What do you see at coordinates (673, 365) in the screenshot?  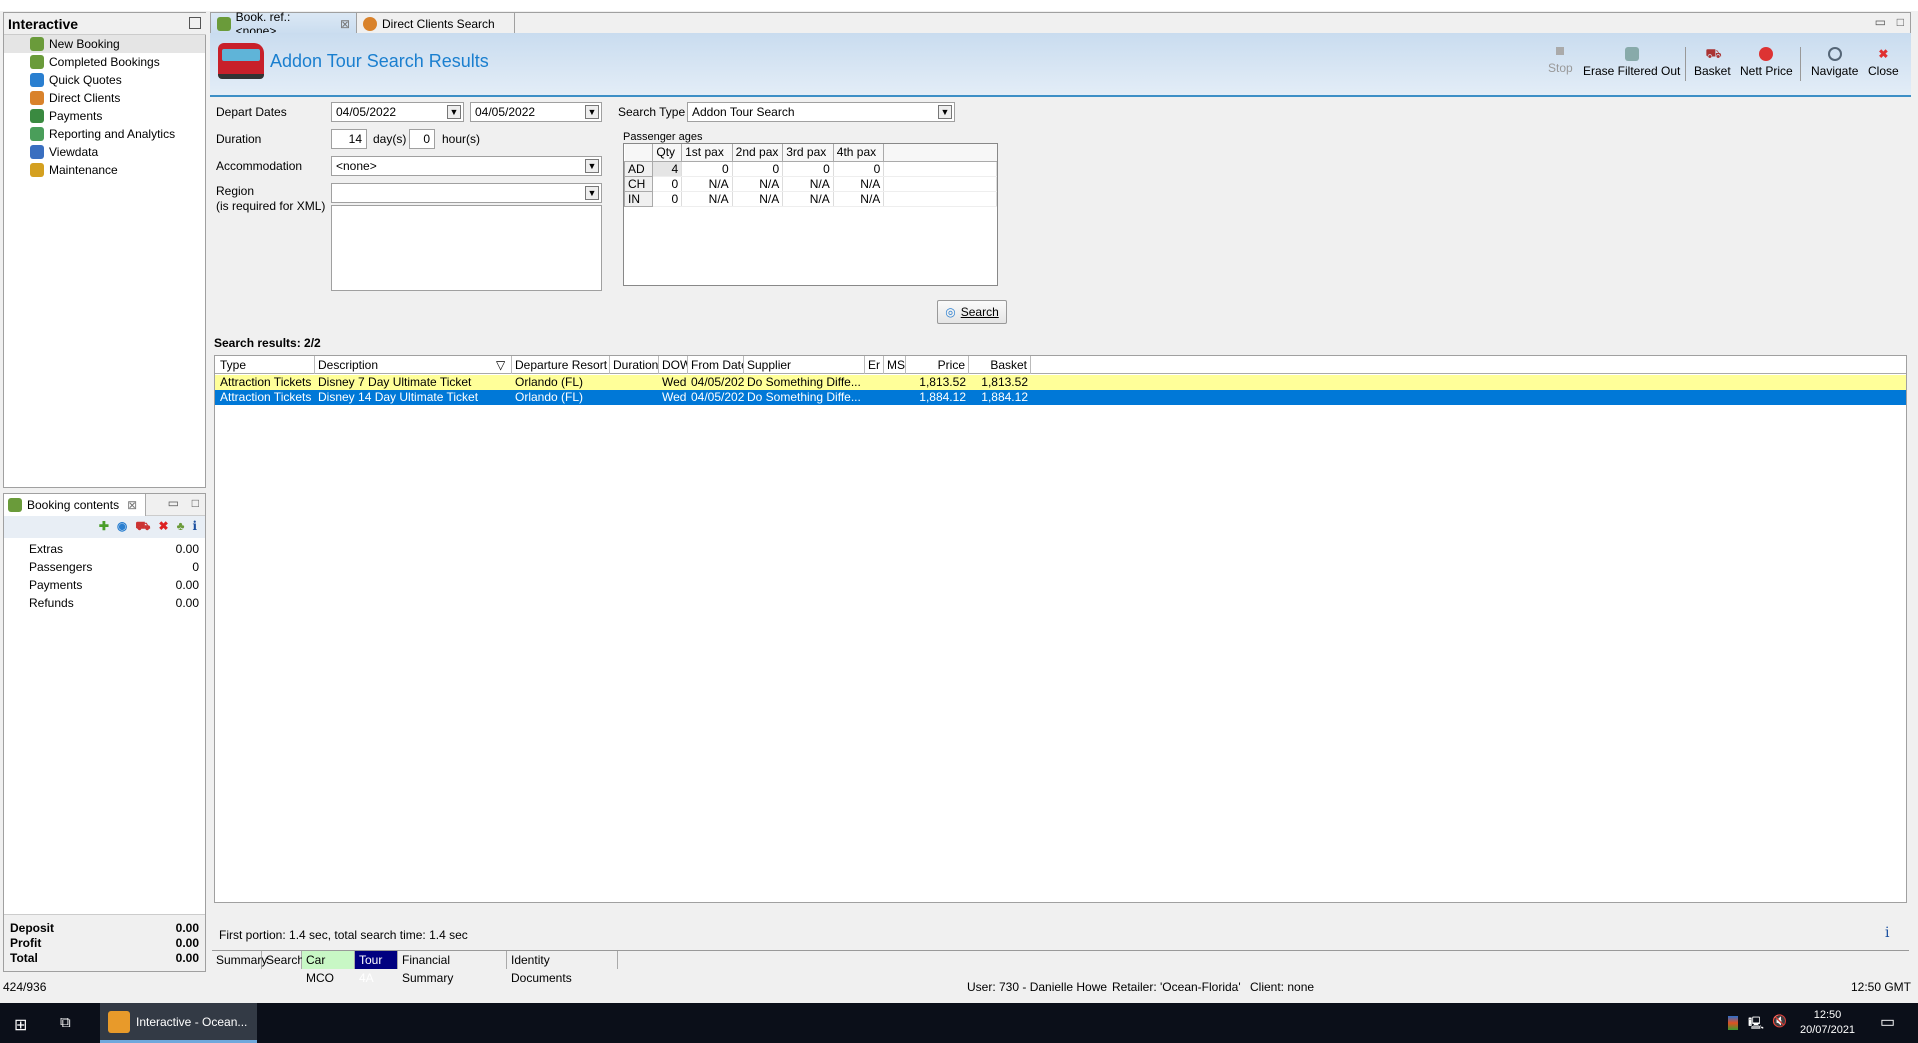 I see `column-header: DOW` at bounding box center [673, 365].